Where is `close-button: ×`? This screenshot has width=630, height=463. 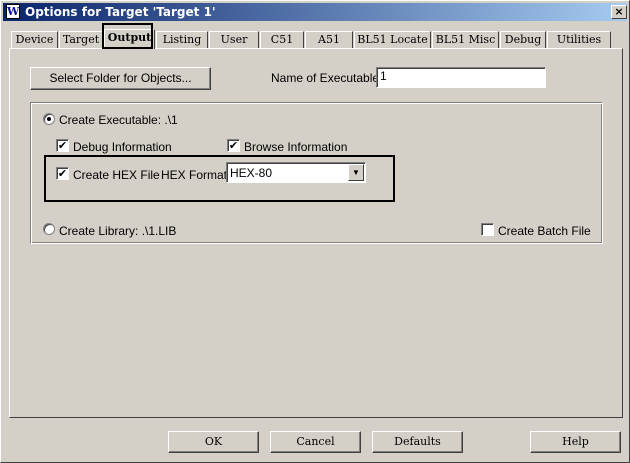 close-button: × is located at coordinates (619, 12).